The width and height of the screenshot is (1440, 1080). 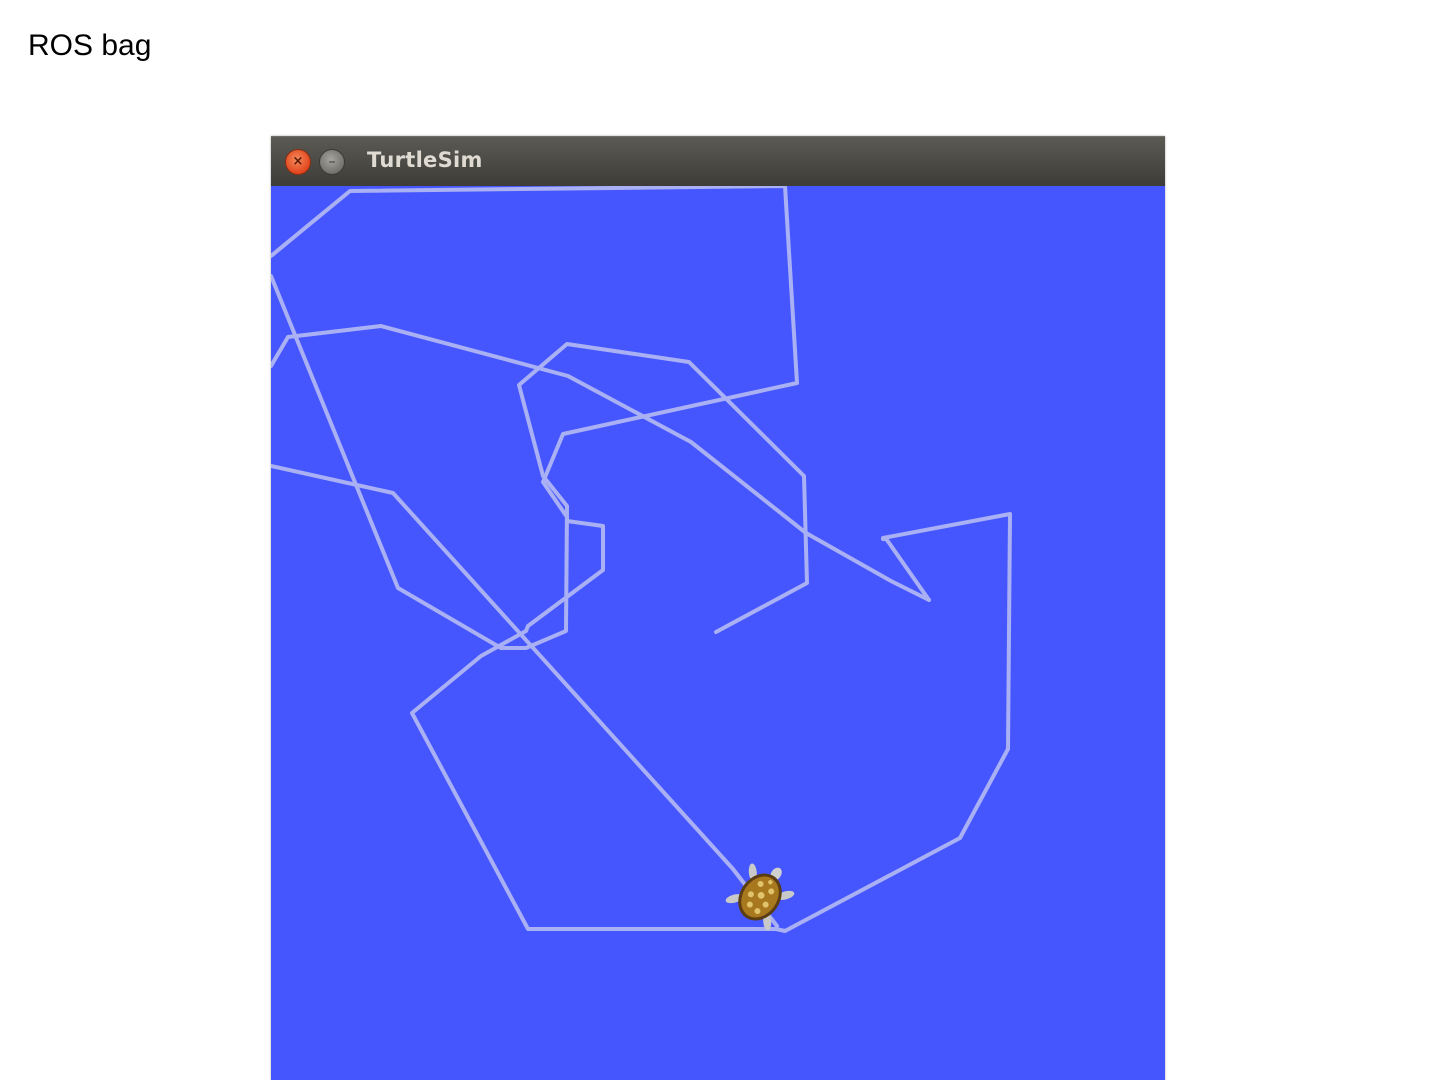 I want to click on minimize-icon: –, so click(x=332, y=162).